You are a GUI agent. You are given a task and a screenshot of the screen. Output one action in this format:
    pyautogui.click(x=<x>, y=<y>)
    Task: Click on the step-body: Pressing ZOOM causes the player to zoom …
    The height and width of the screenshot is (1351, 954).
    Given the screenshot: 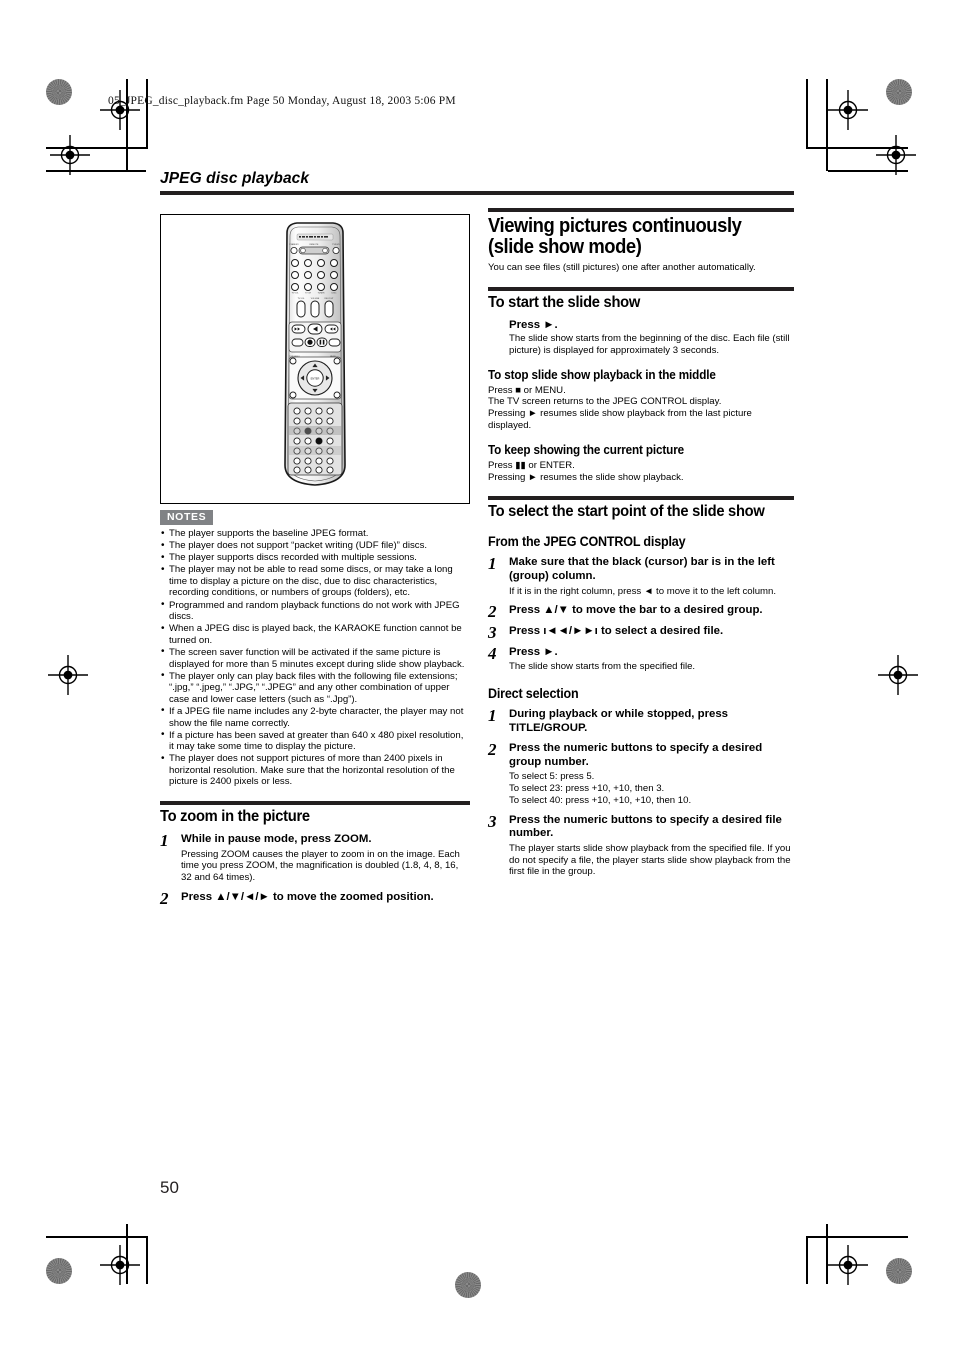 What is the action you would take?
    pyautogui.click(x=320, y=866)
    